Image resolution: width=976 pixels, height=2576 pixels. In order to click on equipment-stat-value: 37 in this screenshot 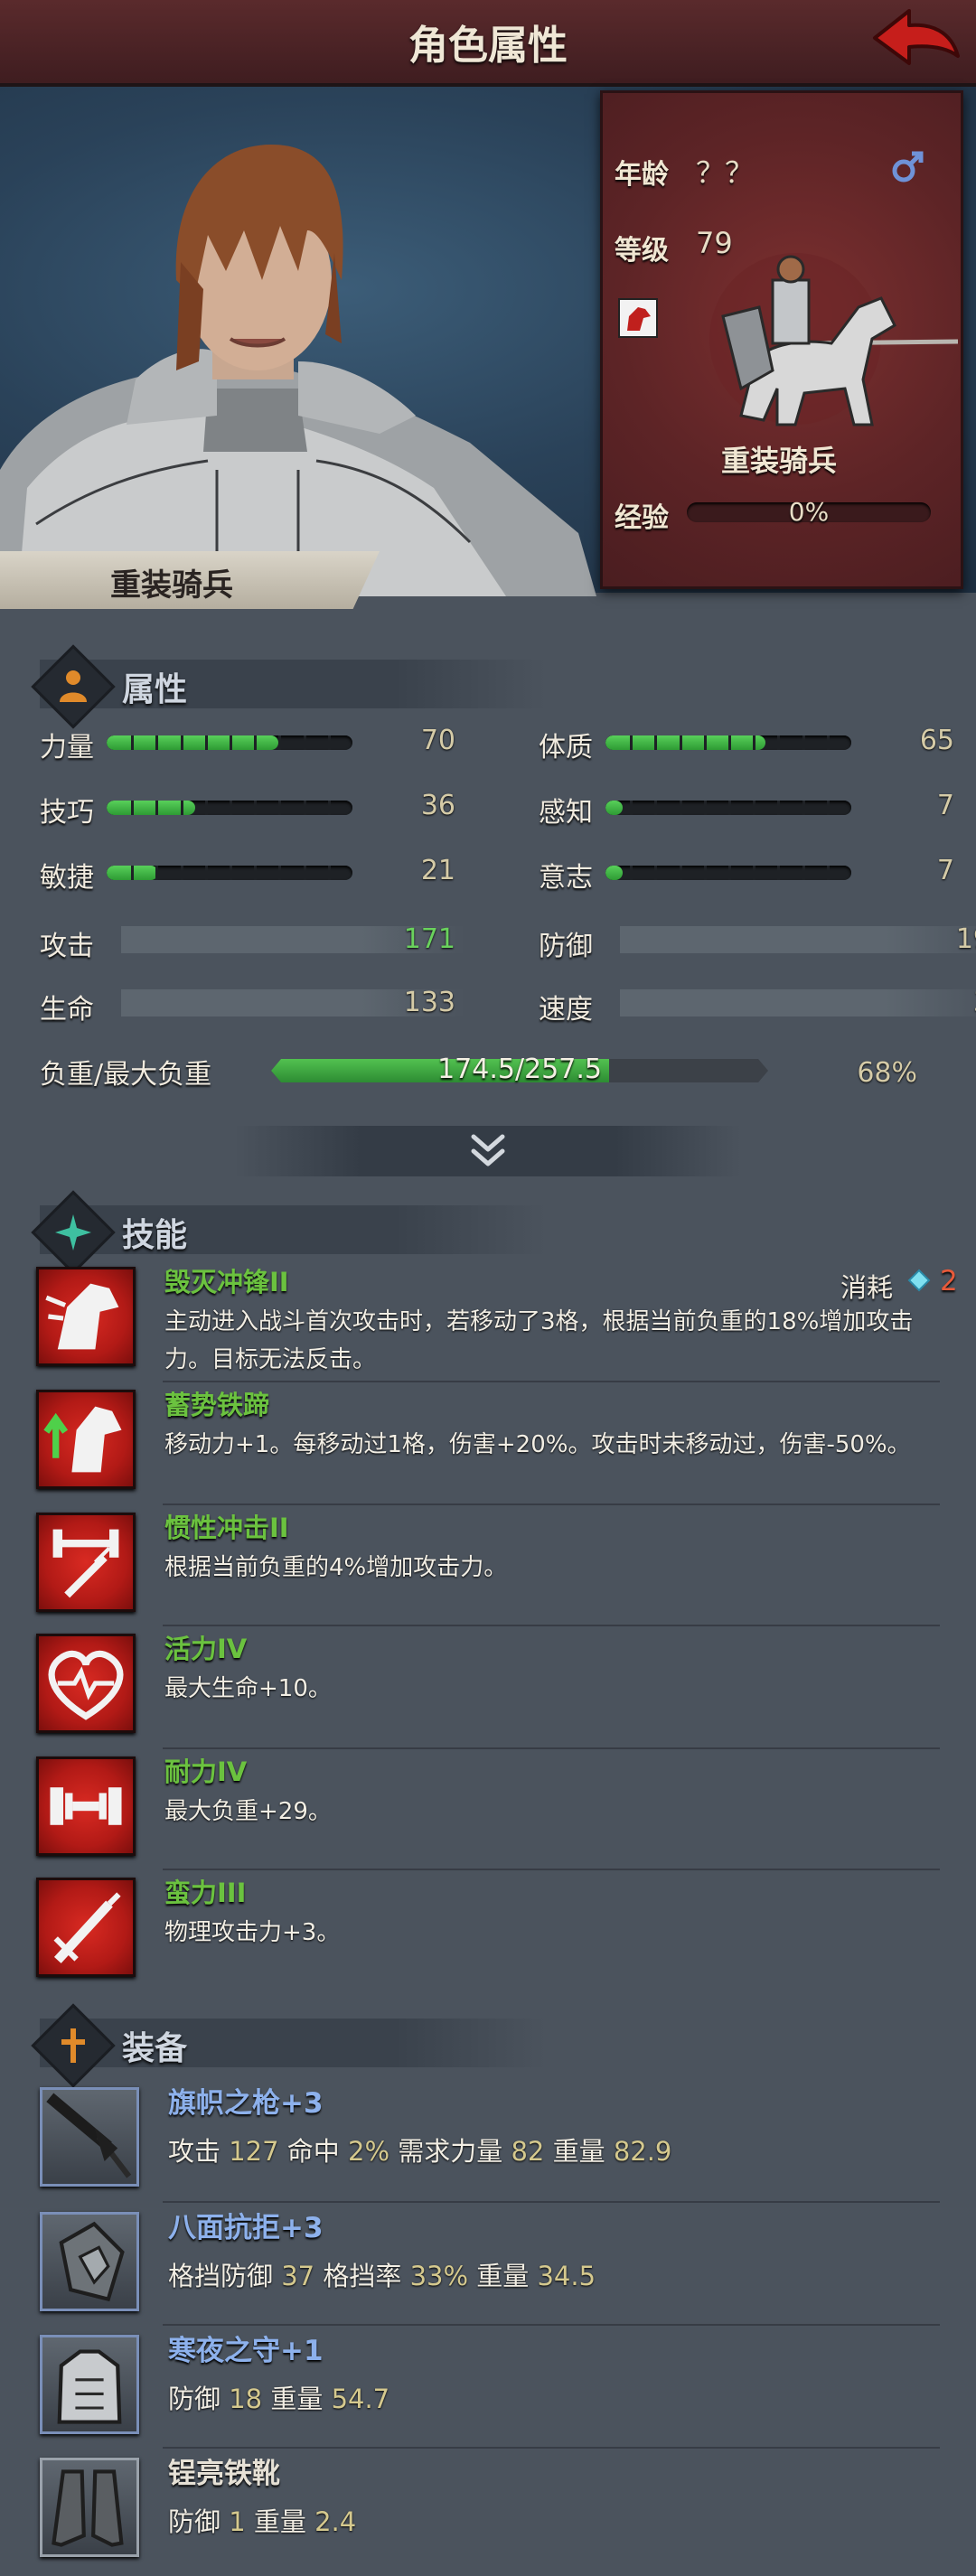, I will do `click(302, 2276)`.